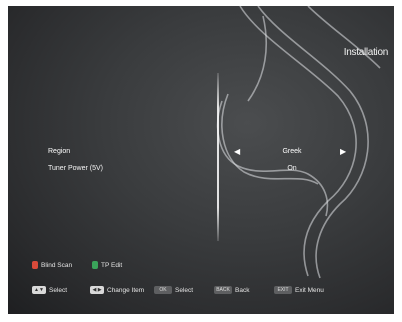 The width and height of the screenshot is (402, 322). I want to click on hint-select-updown: ▲▼ Select, so click(49, 290).